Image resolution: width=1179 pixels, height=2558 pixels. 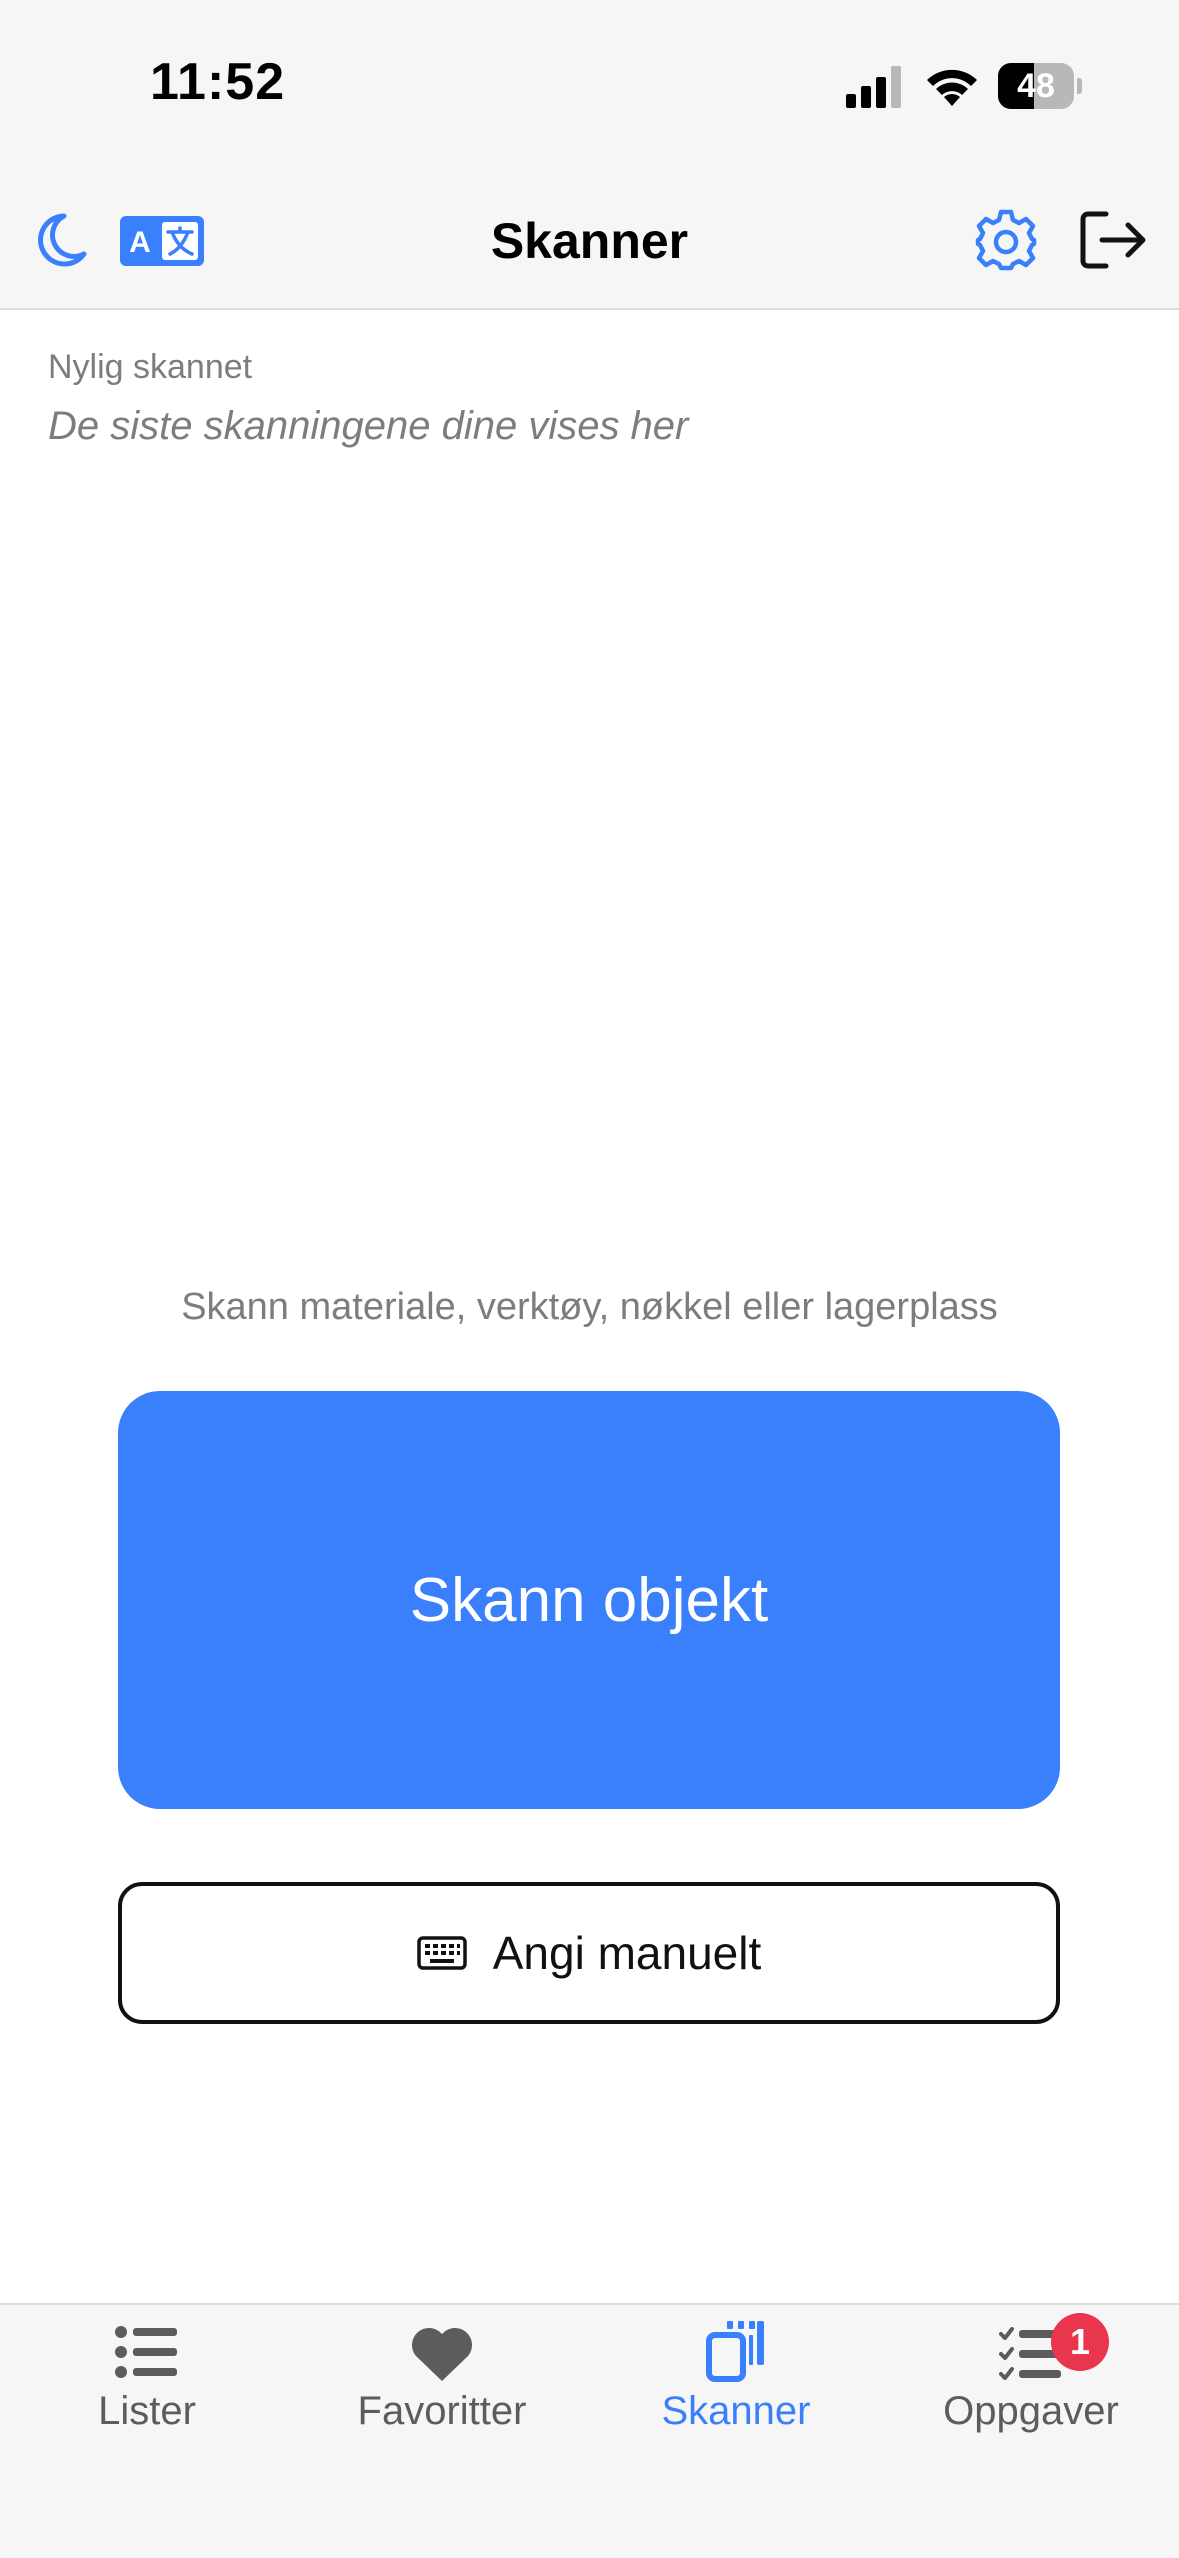 What do you see at coordinates (589, 240) in the screenshot?
I see `navigation-header: A Skanner` at bounding box center [589, 240].